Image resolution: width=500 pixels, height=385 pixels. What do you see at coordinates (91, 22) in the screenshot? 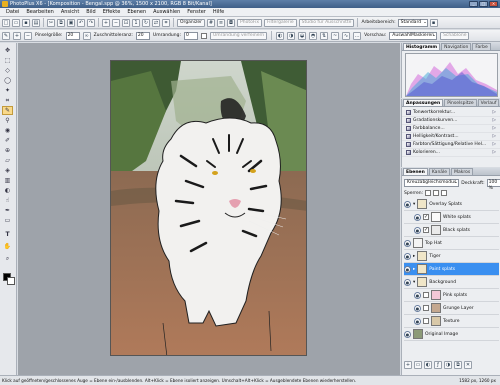
I see `redo-icon: ↷` at bounding box center [91, 22].